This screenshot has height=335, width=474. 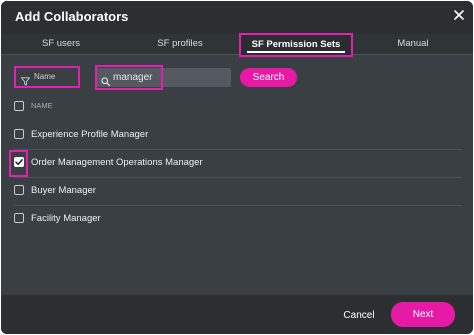 What do you see at coordinates (168, 77) in the screenshot?
I see `search-input` at bounding box center [168, 77].